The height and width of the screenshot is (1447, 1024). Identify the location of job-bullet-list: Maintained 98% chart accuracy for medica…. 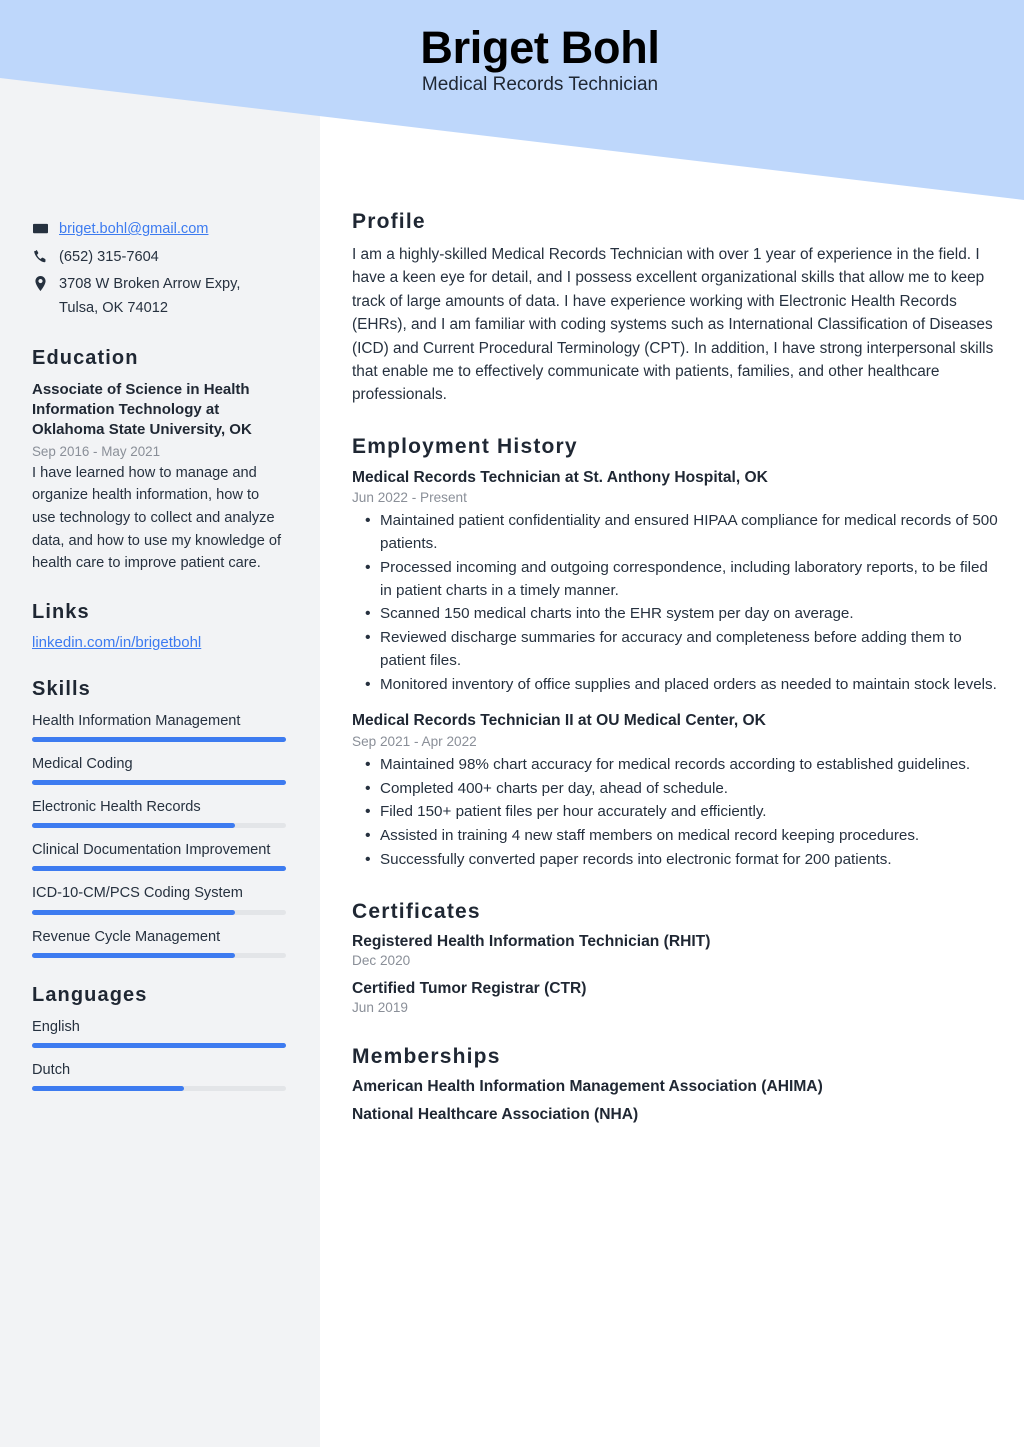
(676, 812).